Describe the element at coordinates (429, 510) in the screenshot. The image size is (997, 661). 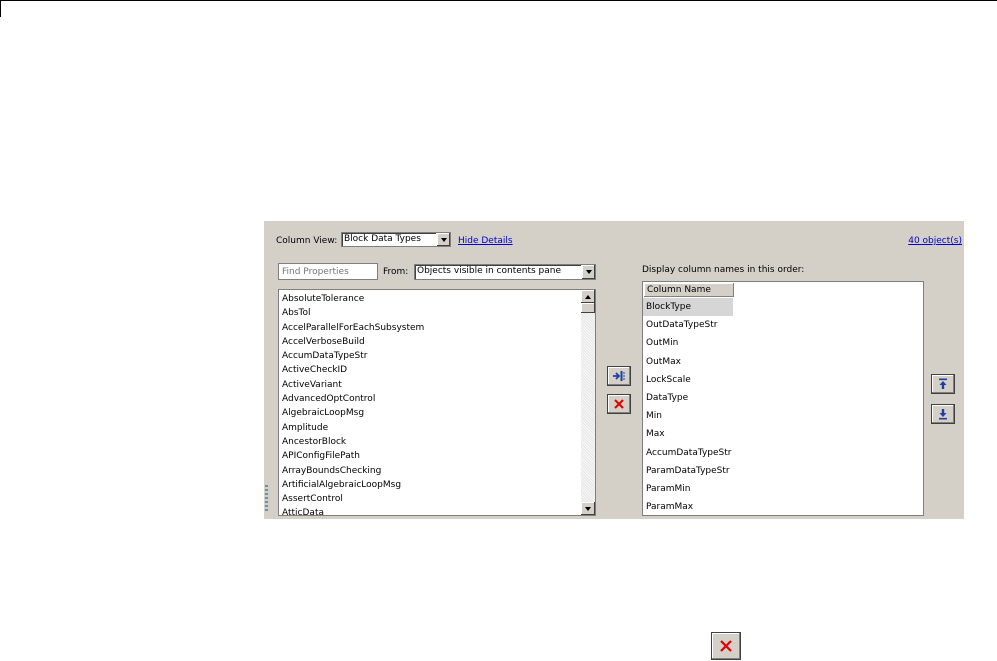
I see `property-list-item: AtticData` at that location.